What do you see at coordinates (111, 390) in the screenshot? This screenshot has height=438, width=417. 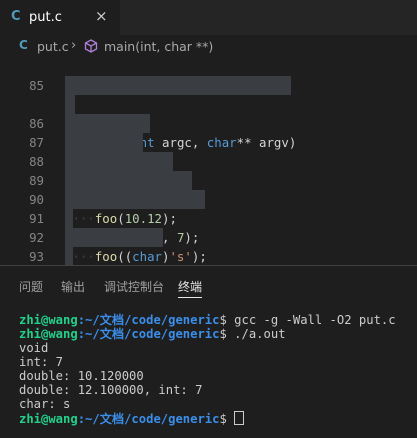 I see `terminal-output: double: 12.100000, int: 7` at bounding box center [111, 390].